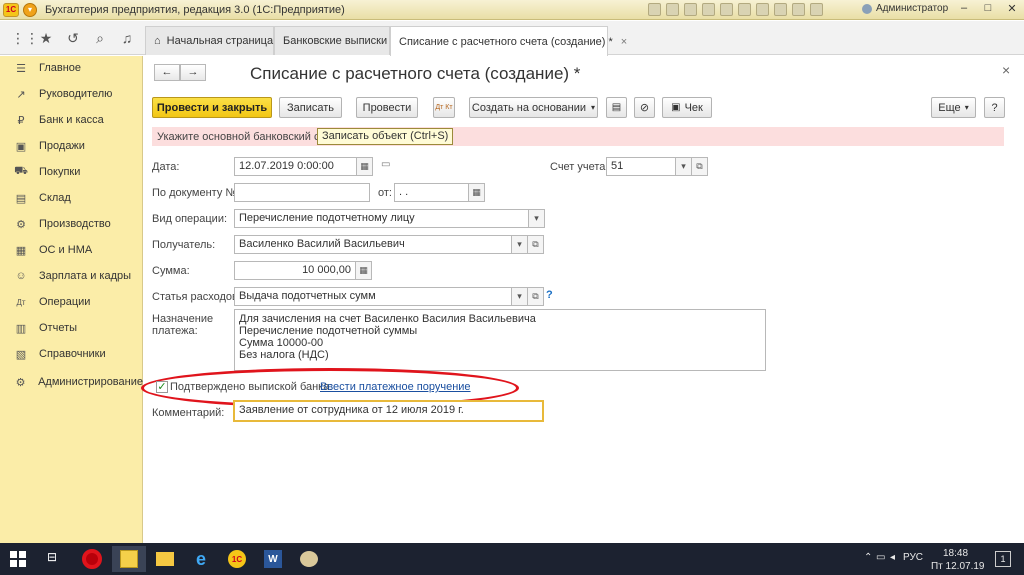 The image size is (1024, 575). What do you see at coordinates (363, 270) in the screenshot?
I see `calculator-icon: ▦` at bounding box center [363, 270].